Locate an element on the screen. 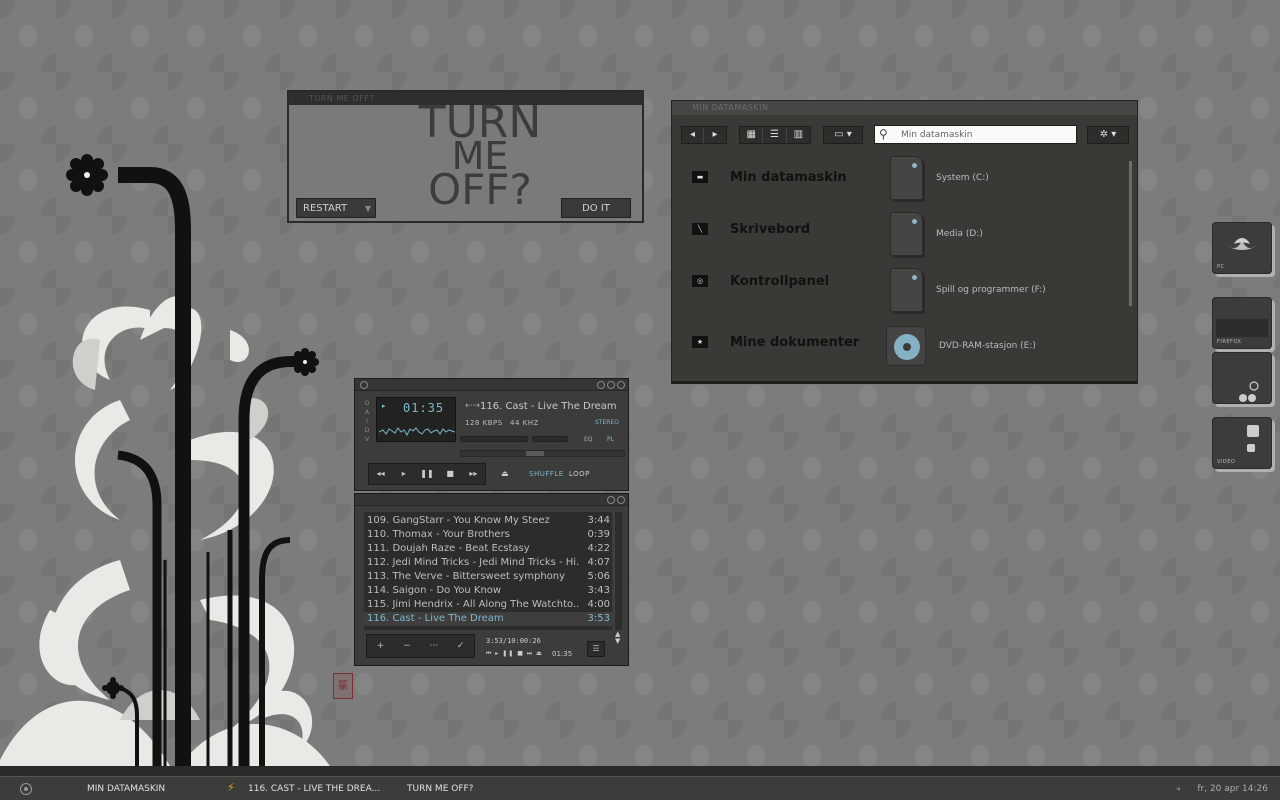  explorer-scrollbar is located at coordinates (1130, 233).